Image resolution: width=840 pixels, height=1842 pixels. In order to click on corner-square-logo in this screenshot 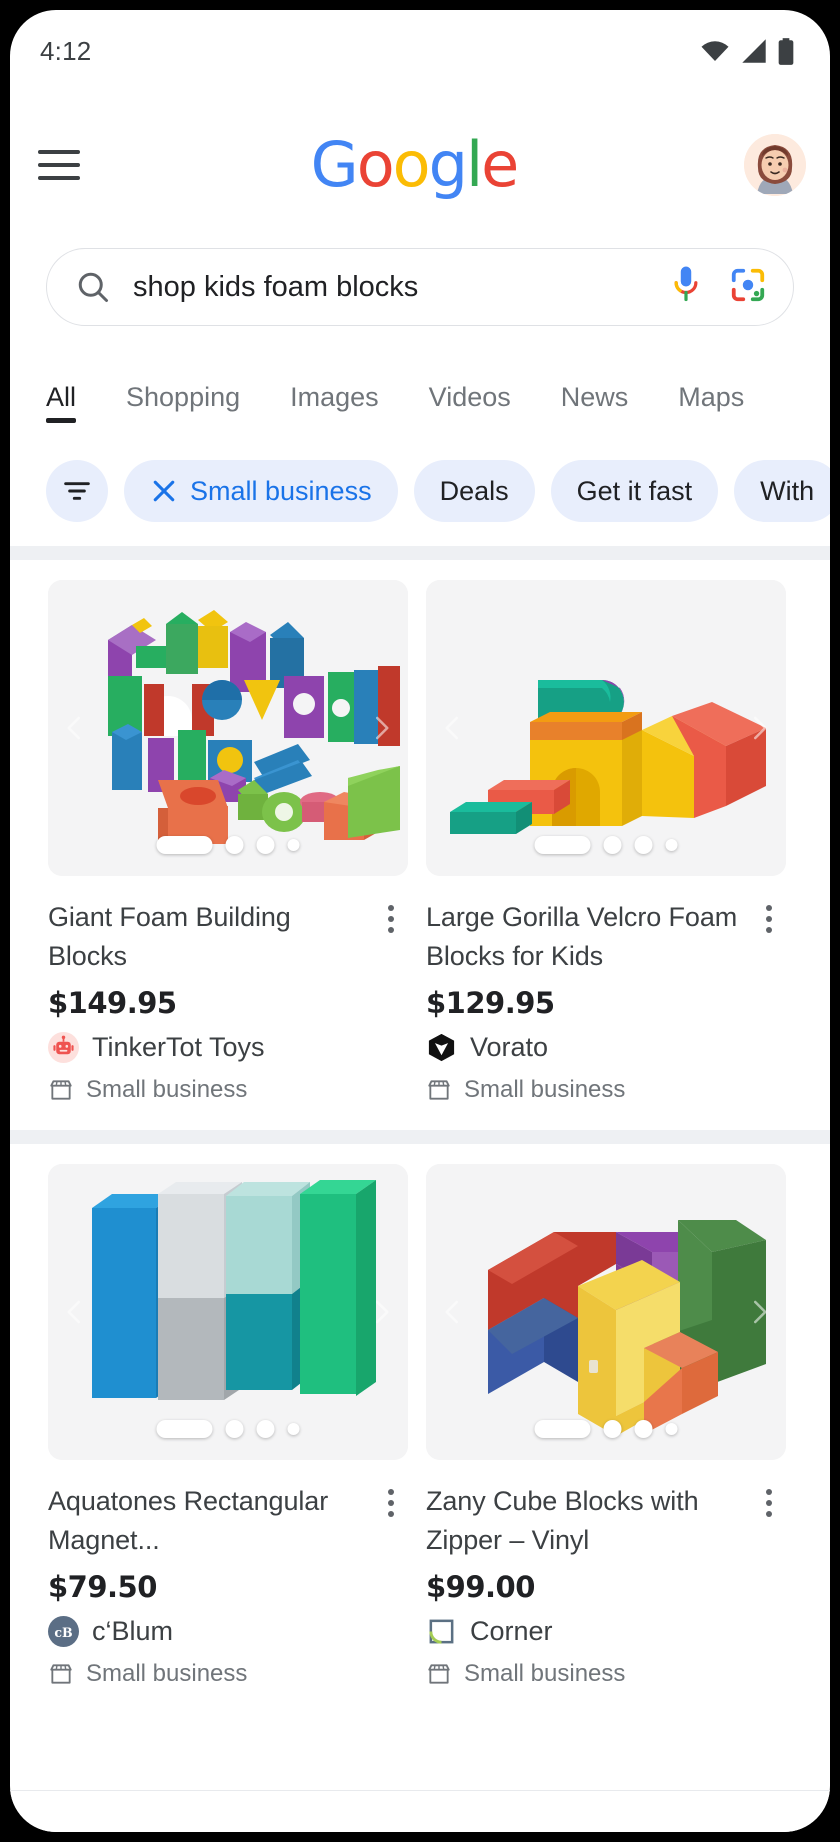, I will do `click(441, 1631)`.